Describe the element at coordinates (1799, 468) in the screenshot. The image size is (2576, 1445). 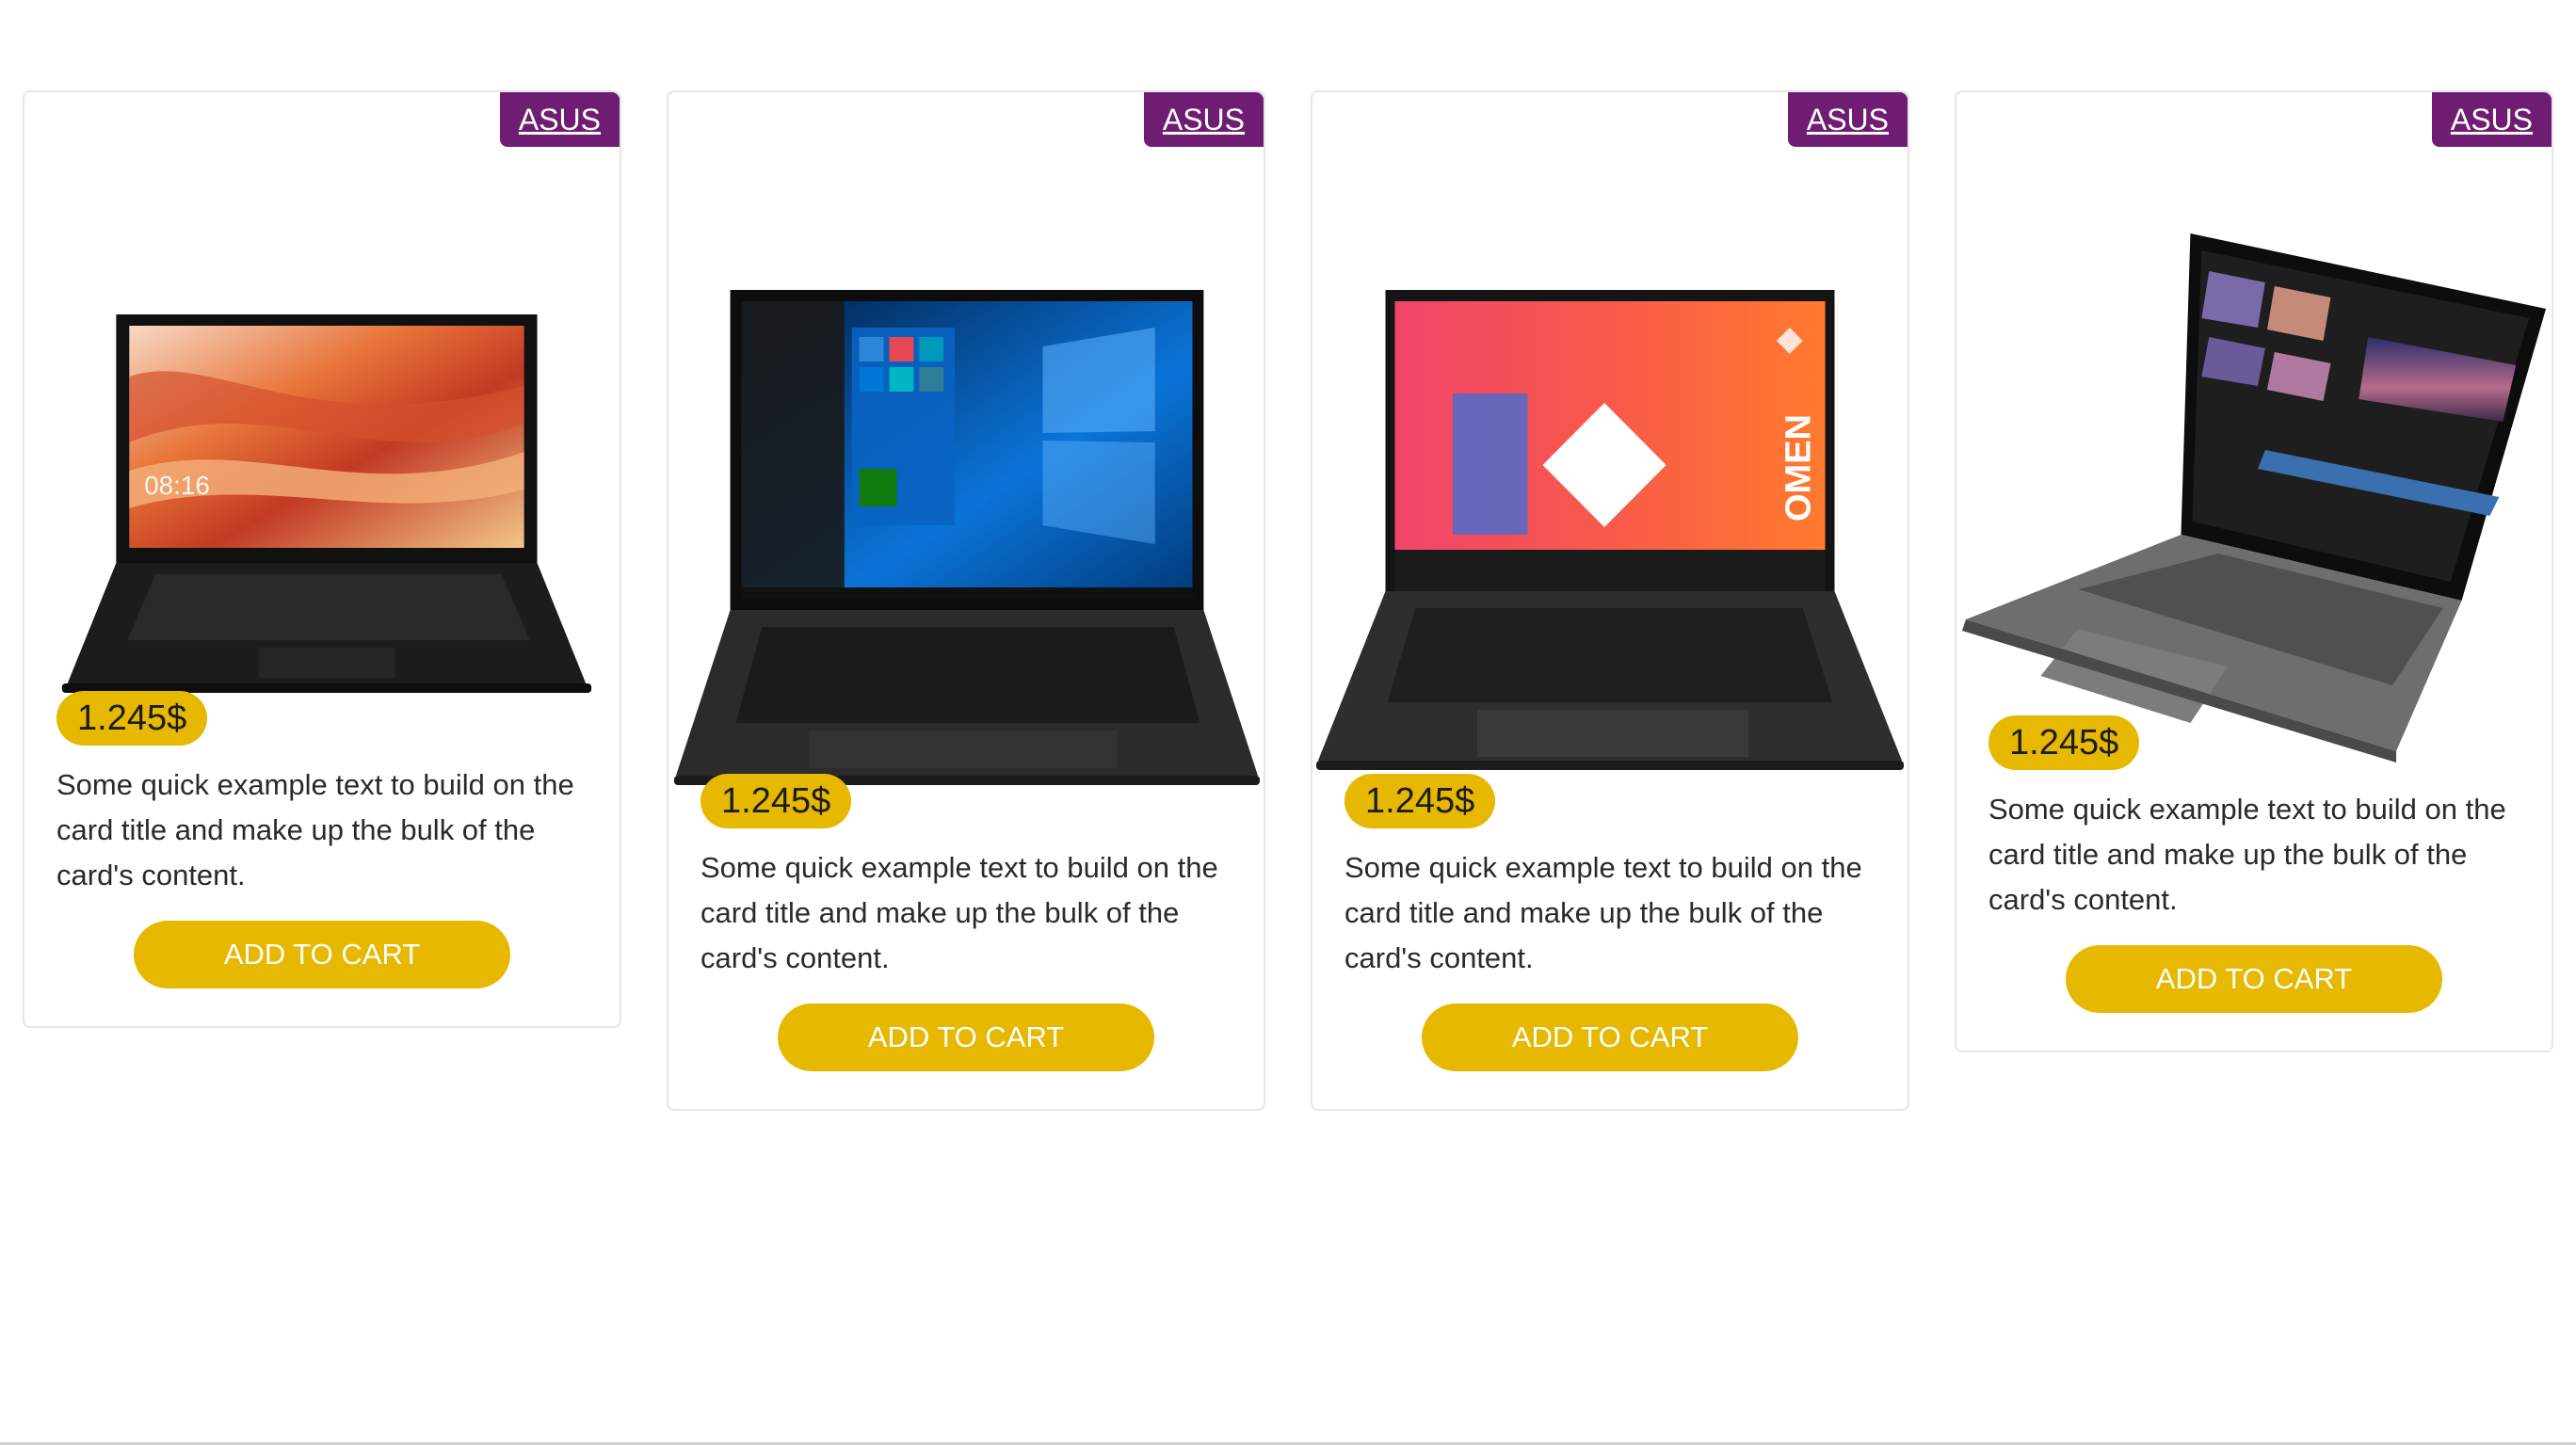
I see `omen-logo-text: OMEN` at that location.